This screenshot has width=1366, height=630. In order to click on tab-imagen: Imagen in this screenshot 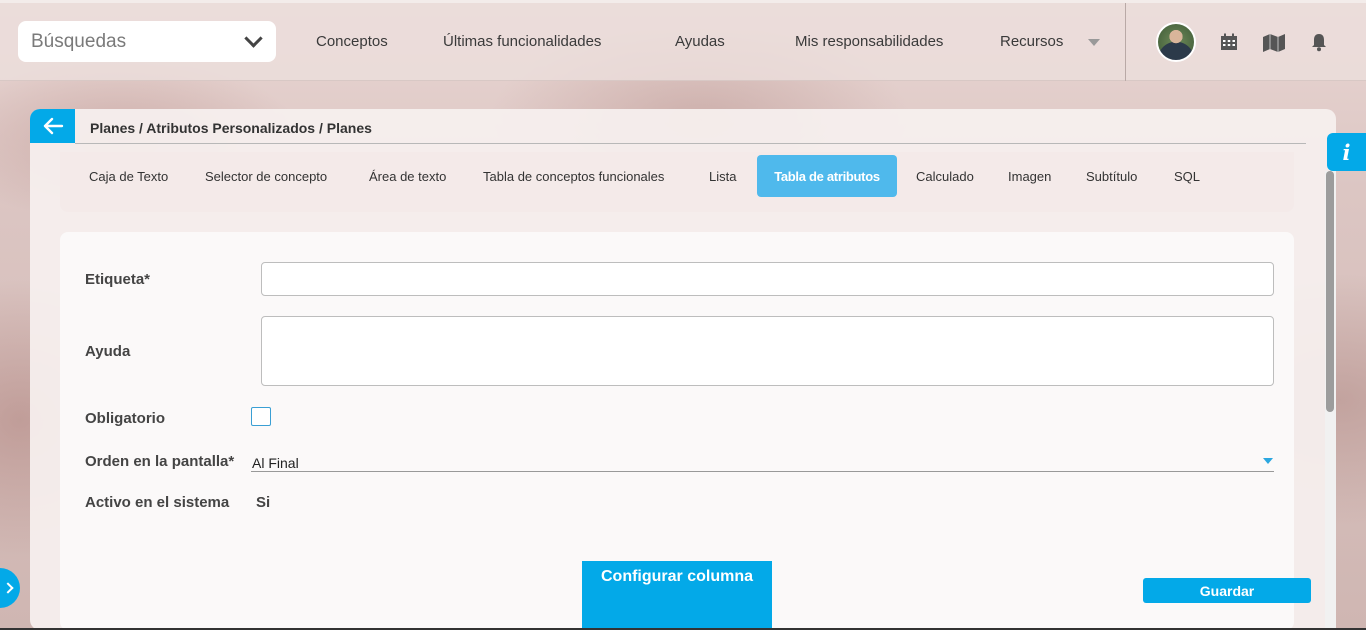, I will do `click(1029, 176)`.